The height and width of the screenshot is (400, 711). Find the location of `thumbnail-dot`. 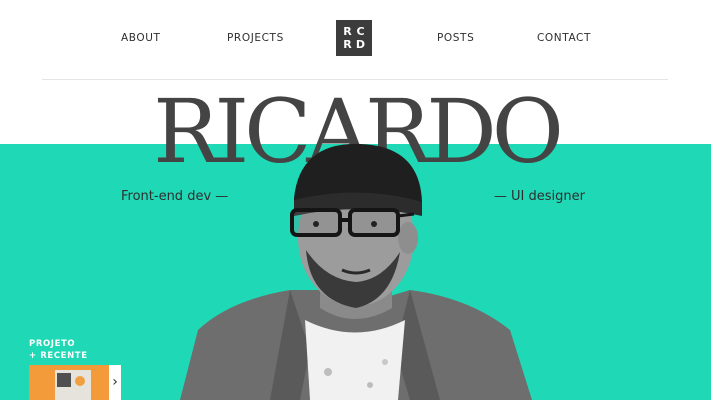

thumbnail-dot is located at coordinates (80, 381).